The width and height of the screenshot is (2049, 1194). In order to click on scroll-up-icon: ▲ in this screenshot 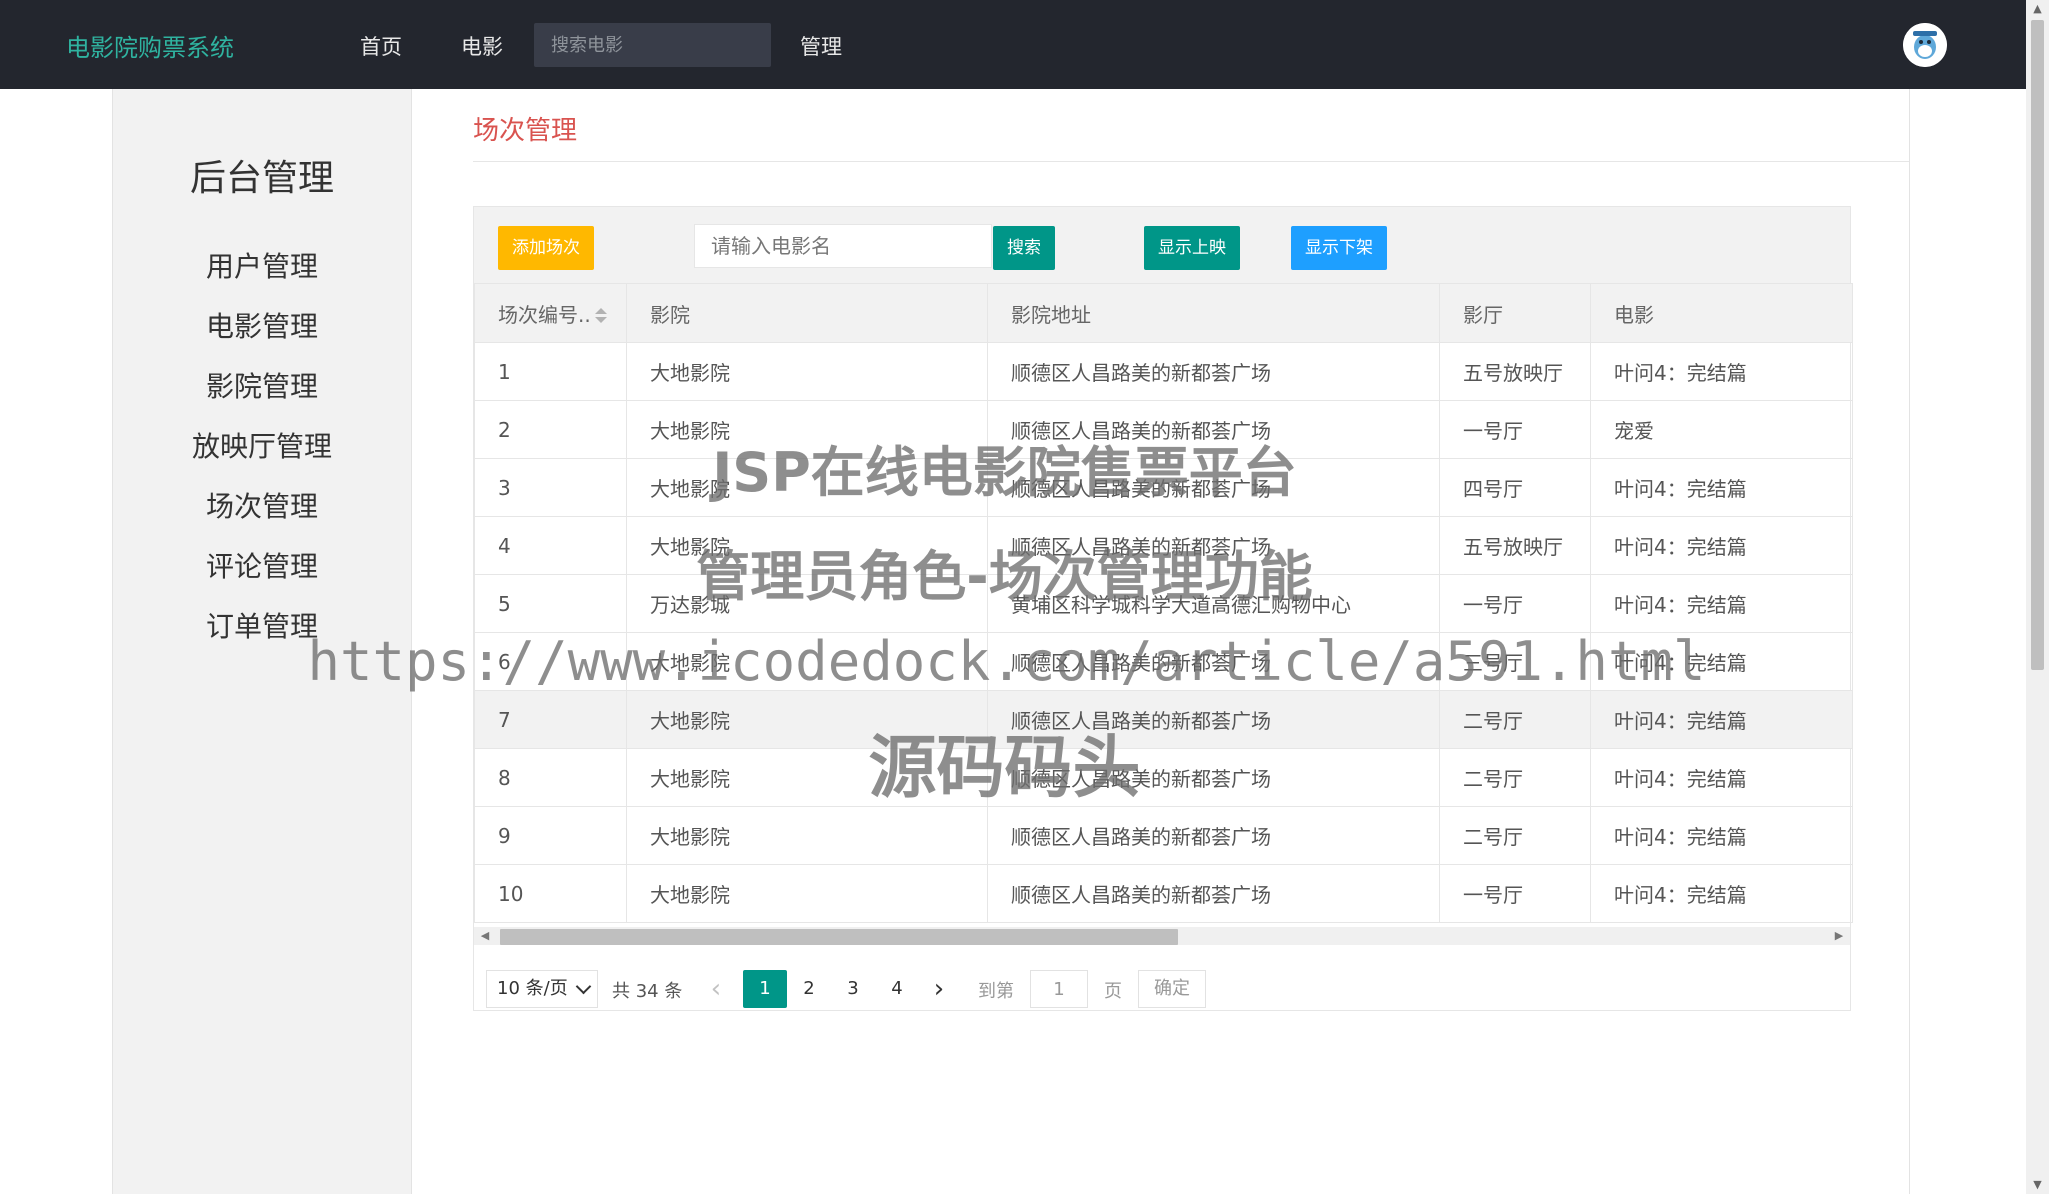, I will do `click(2037, 9)`.